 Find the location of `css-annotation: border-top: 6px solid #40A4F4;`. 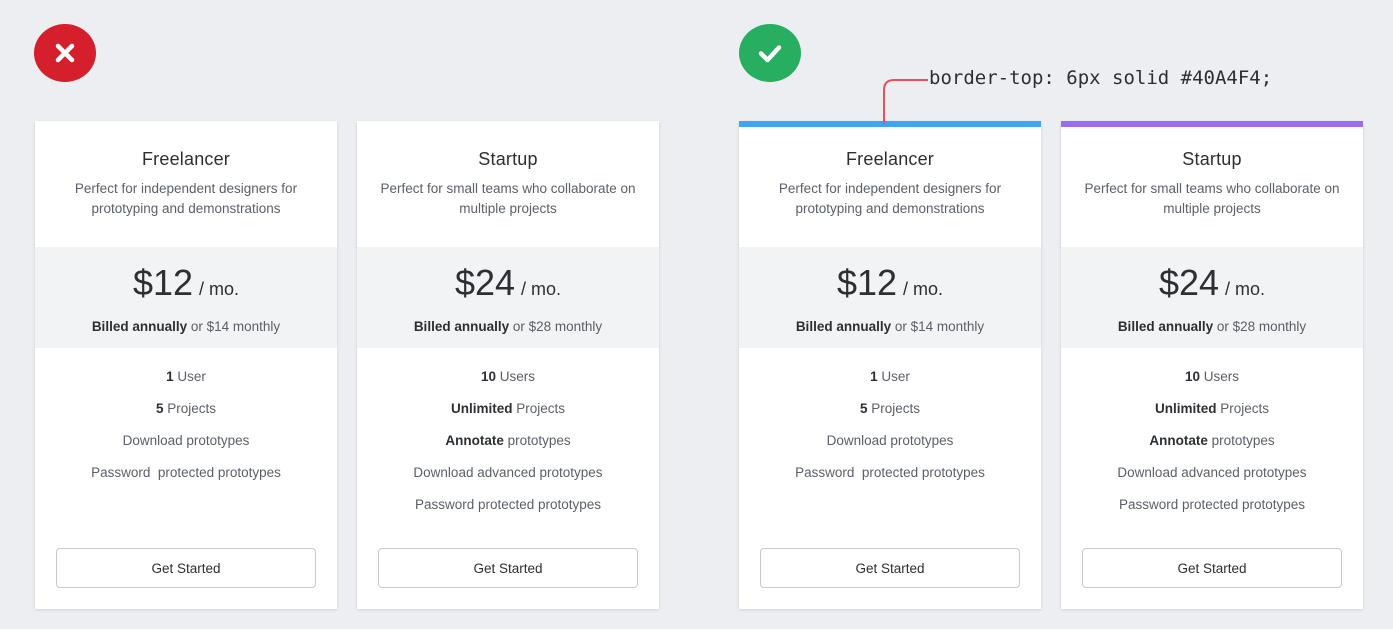

css-annotation: border-top: 6px solid #40A4F4; is located at coordinates (1101, 78).